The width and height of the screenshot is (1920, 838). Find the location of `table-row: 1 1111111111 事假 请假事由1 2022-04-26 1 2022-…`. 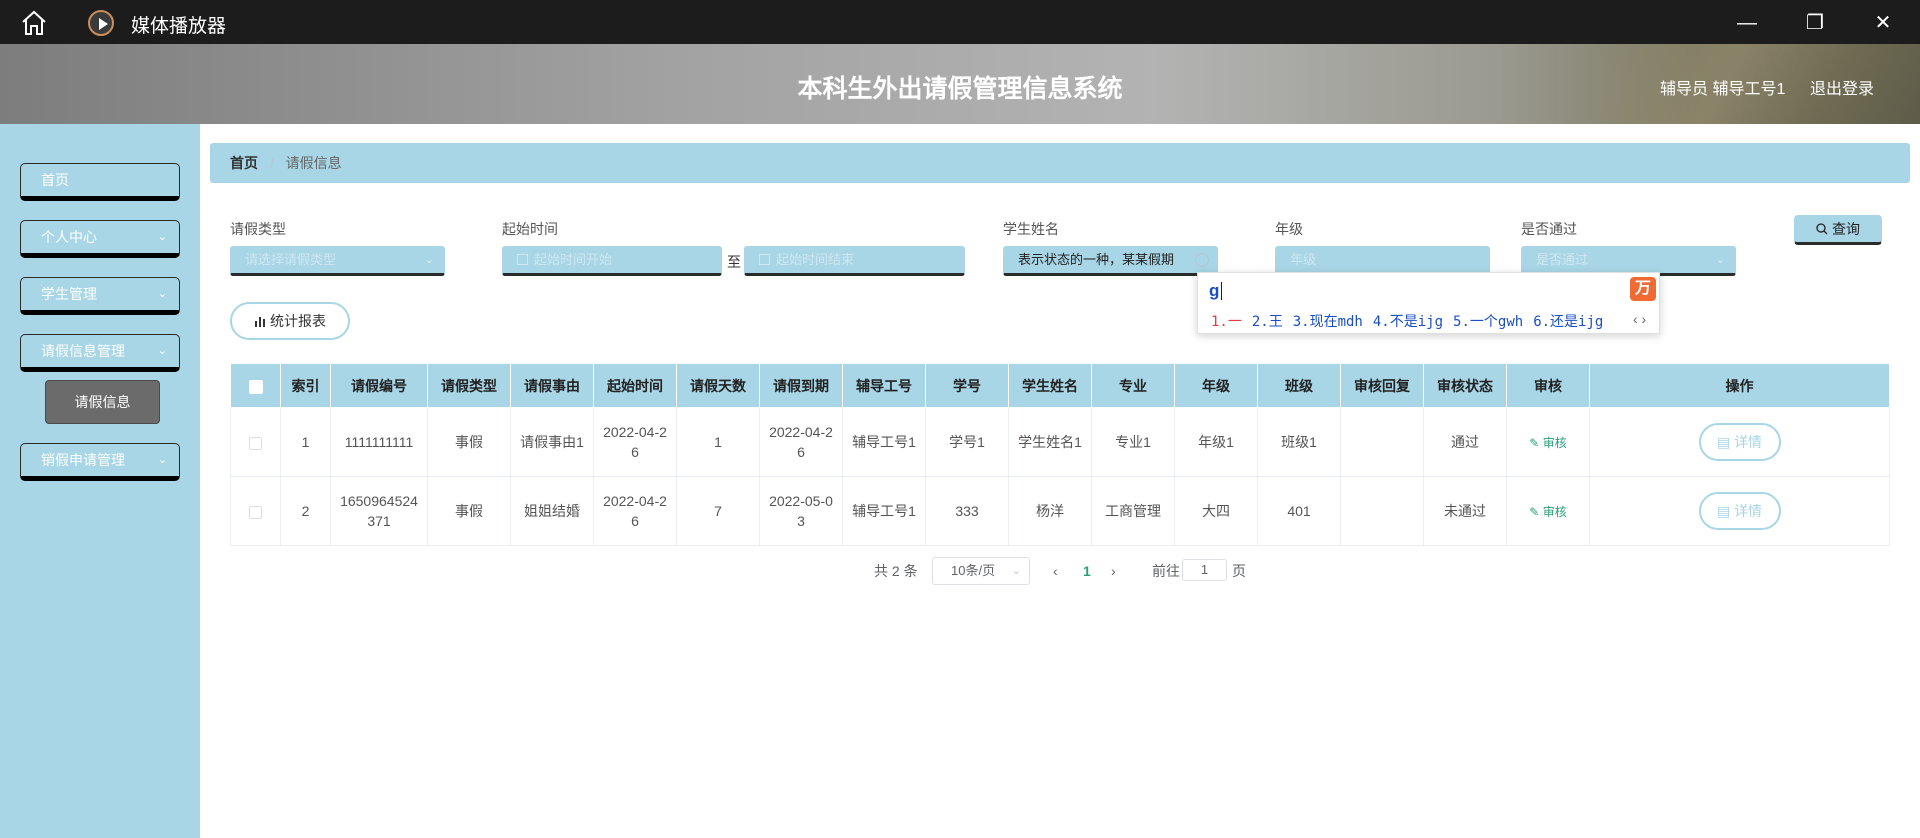

table-row: 1 1111111111 事假 请假事由1 2022-04-26 1 2022-… is located at coordinates (1060, 442).